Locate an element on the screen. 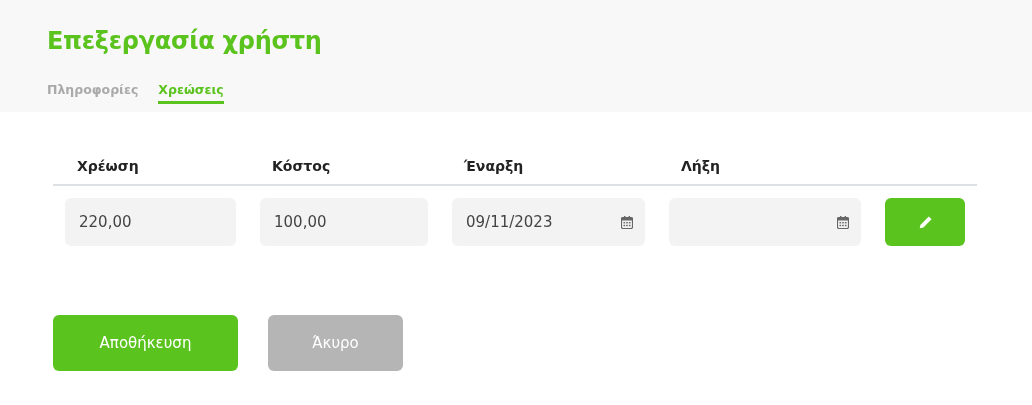 This screenshot has width=1032, height=405. input-field: 100,00 is located at coordinates (344, 222).